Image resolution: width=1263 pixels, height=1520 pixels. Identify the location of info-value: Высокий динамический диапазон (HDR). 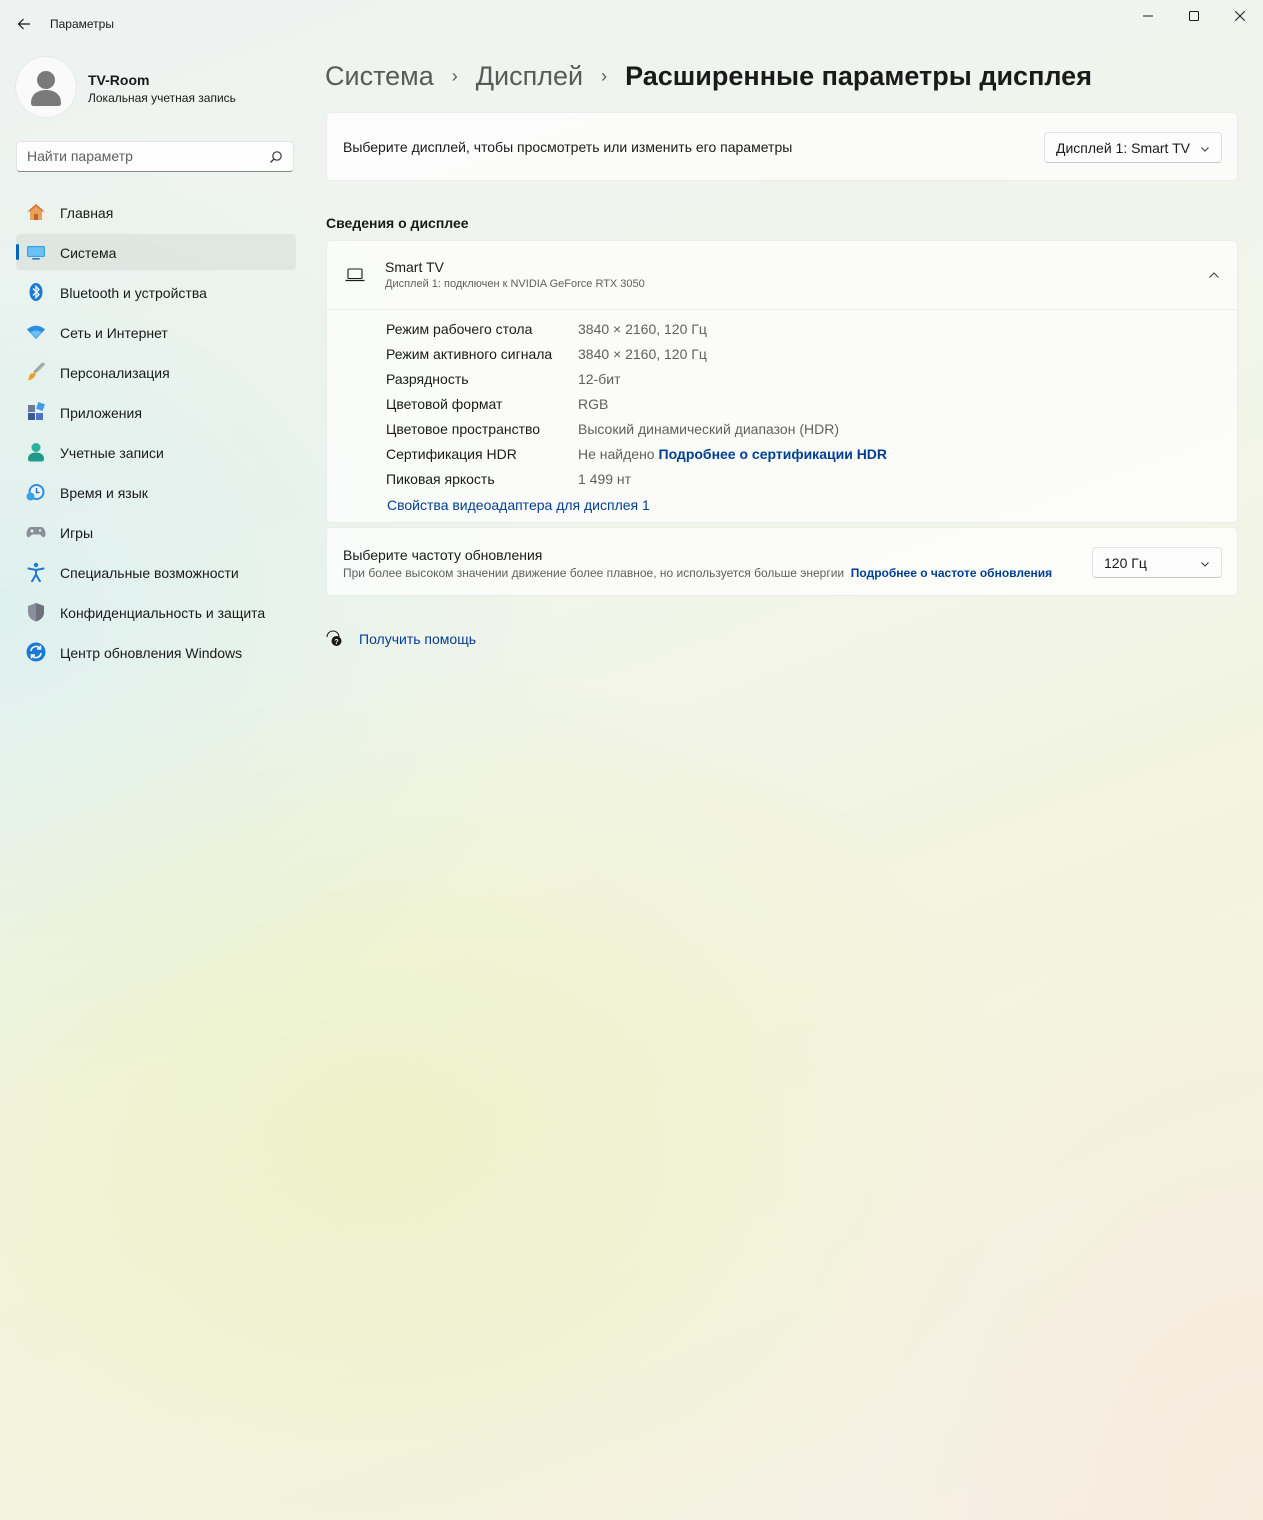
(708, 429).